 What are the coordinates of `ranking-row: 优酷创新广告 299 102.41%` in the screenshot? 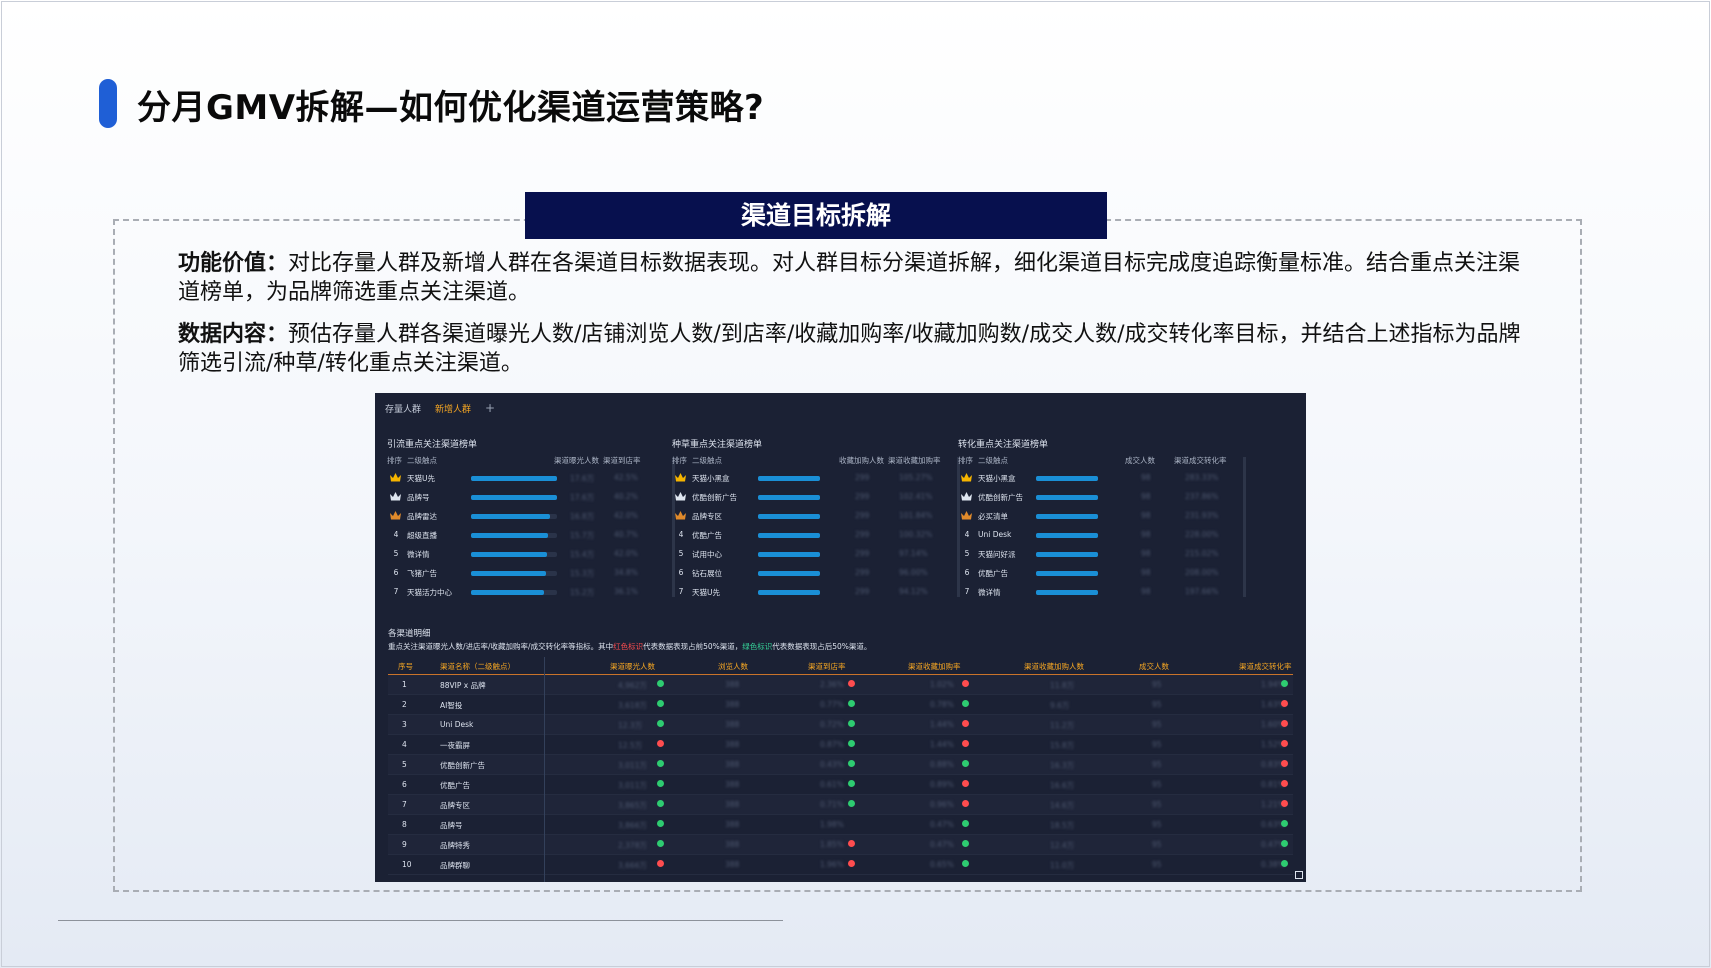 It's located at (817, 497).